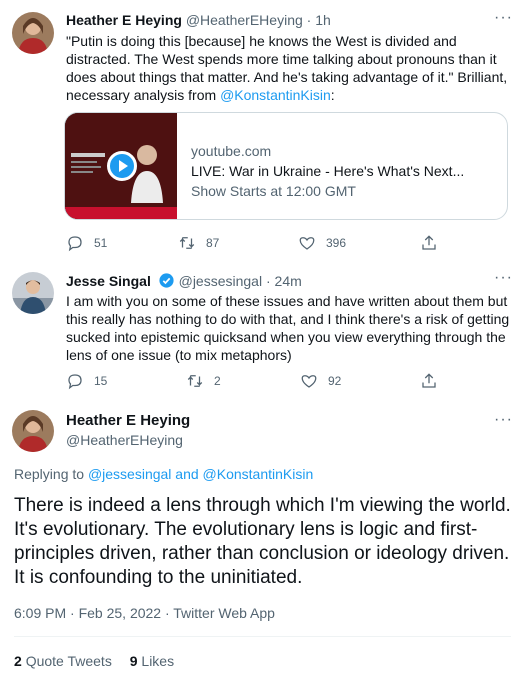 The height and width of the screenshot is (680, 525). I want to click on verified-icon, so click(166, 282).